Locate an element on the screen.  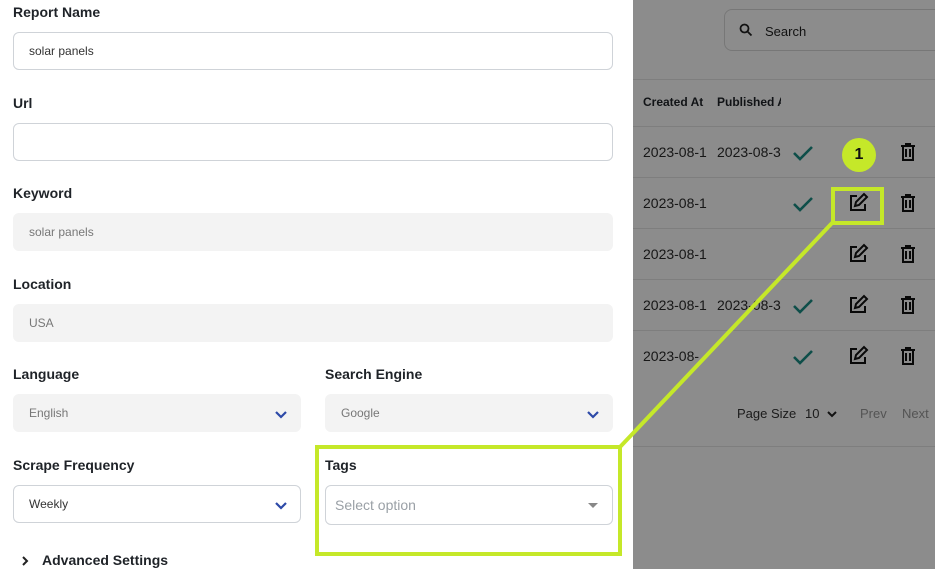
language-label: Language is located at coordinates (46, 374).